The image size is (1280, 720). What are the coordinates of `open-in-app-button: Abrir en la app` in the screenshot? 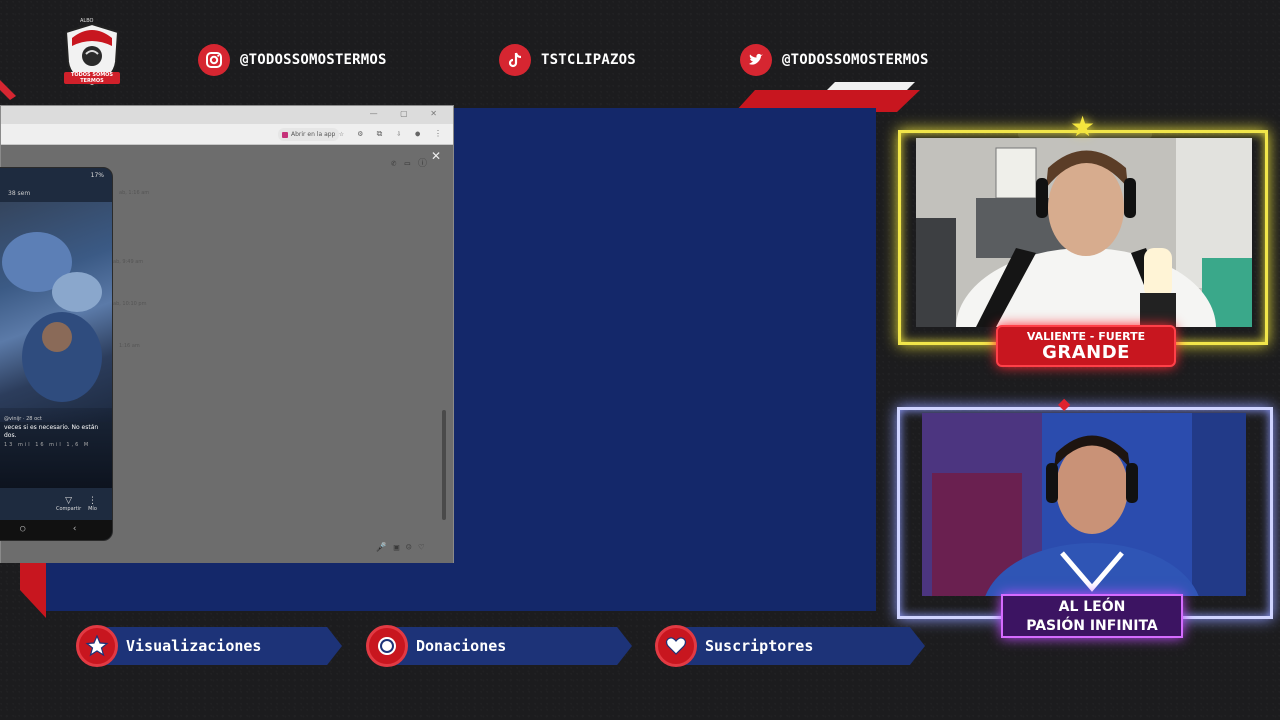 It's located at (309, 134).